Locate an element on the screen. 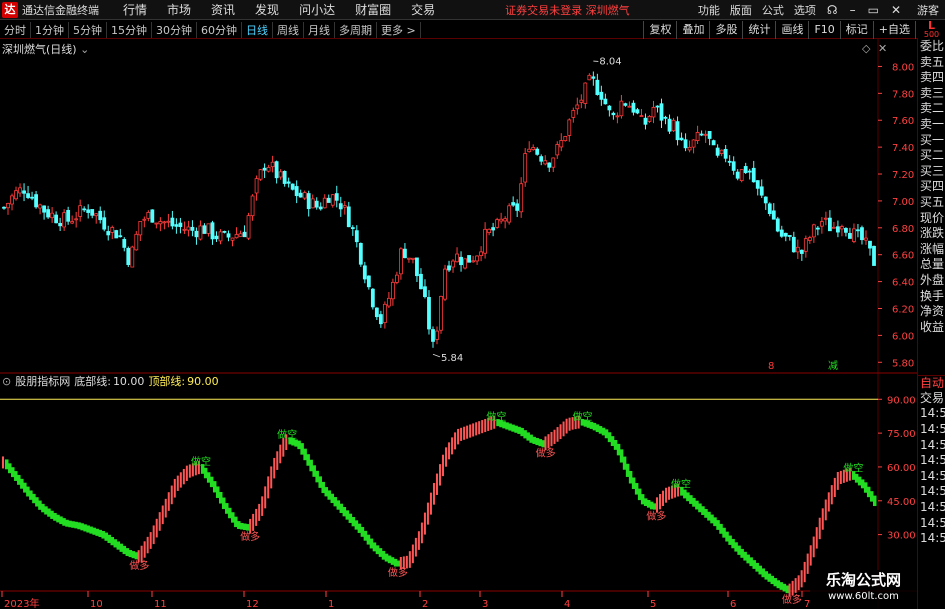 This screenshot has height=609, width=945. period-intraday: 分时 is located at coordinates (15, 29).